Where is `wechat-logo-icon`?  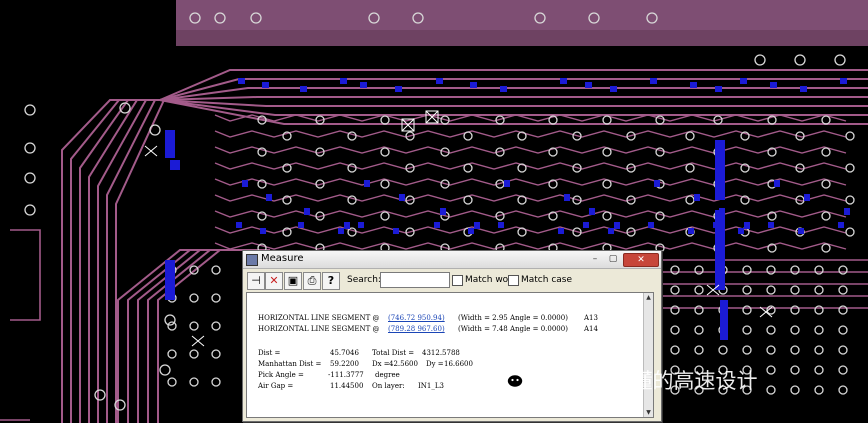 wechat-logo-icon is located at coordinates (509, 378).